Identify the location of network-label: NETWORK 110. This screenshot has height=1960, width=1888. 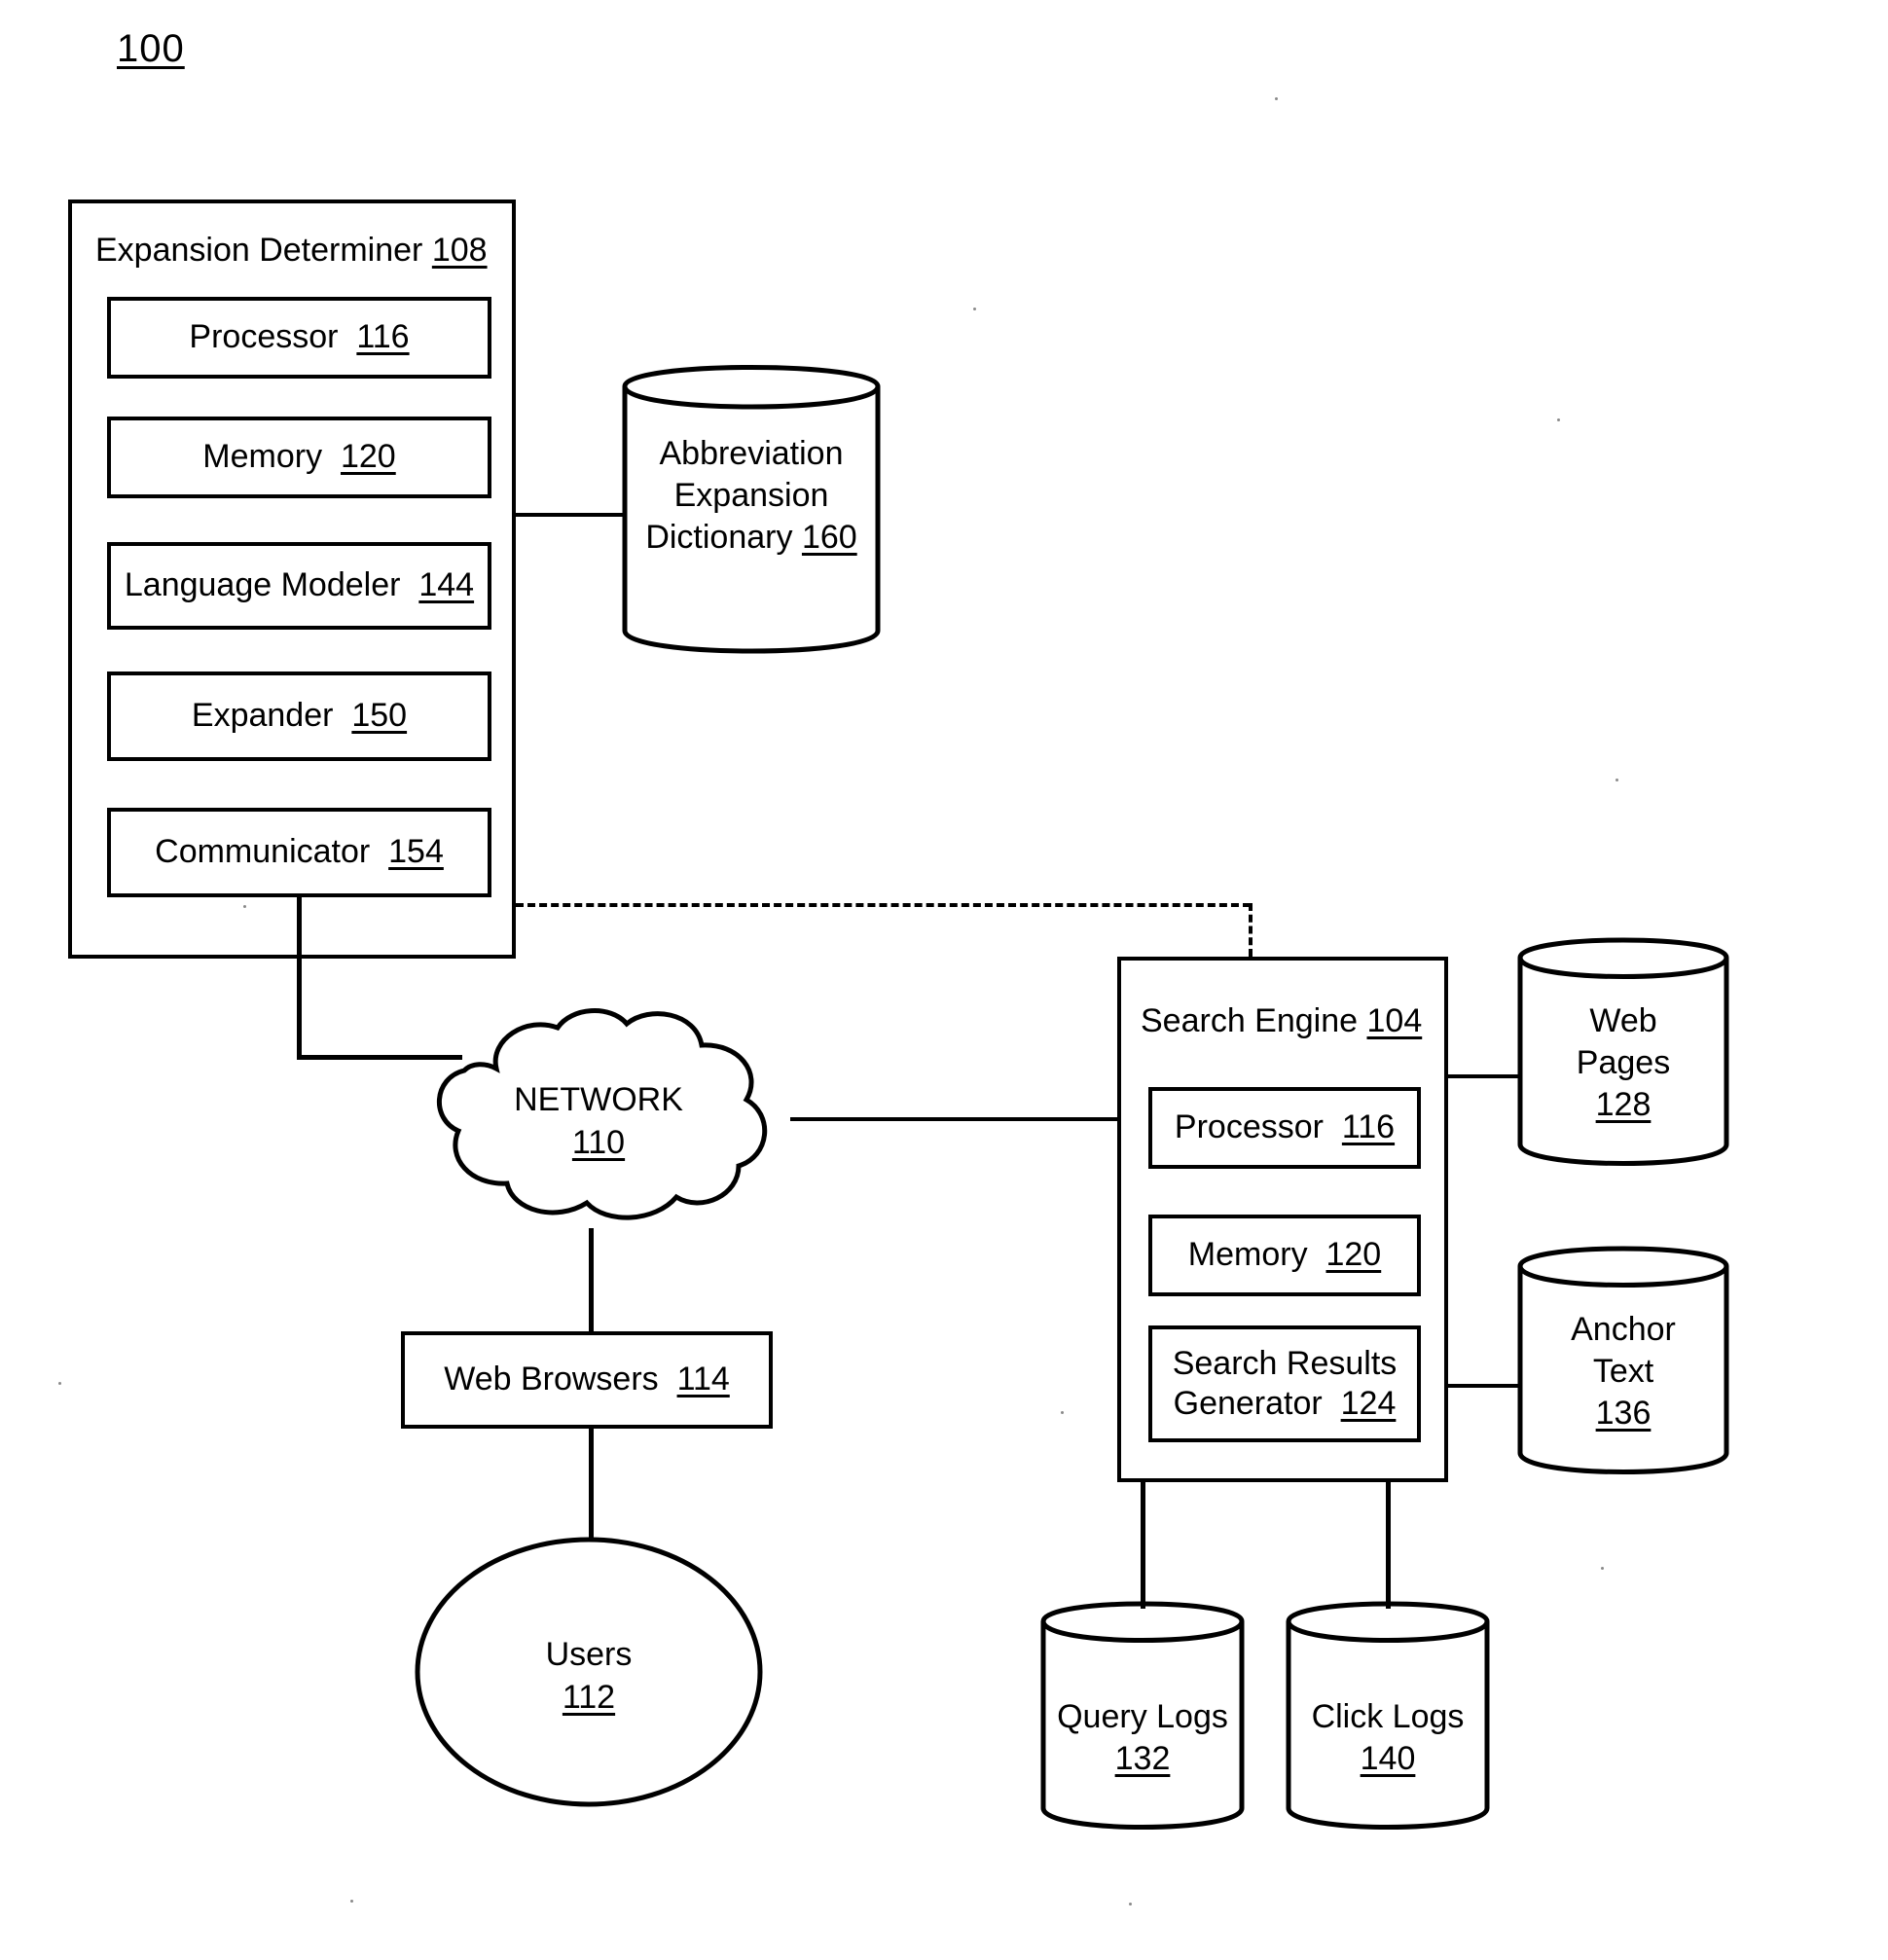
(599, 1121).